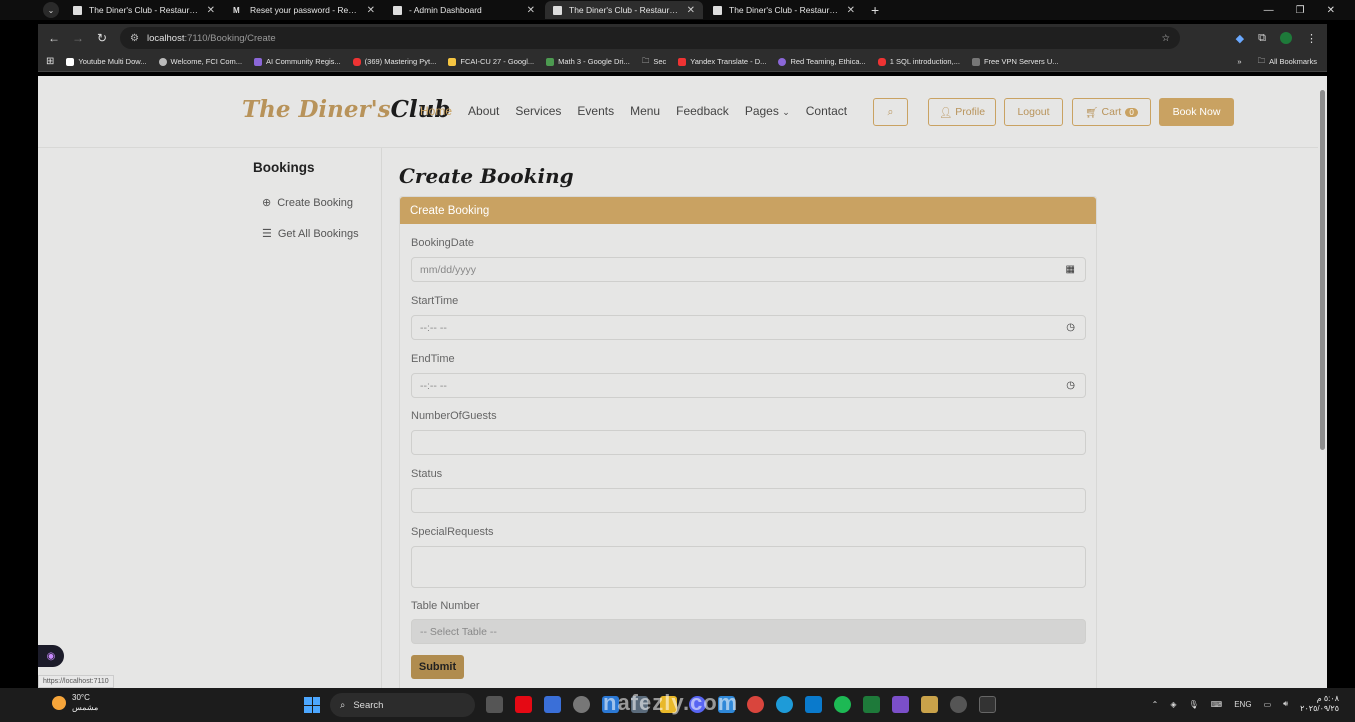 Image resolution: width=1355 pixels, height=722 pixels. What do you see at coordinates (645, 111) in the screenshot?
I see `nav-menu: Menu` at bounding box center [645, 111].